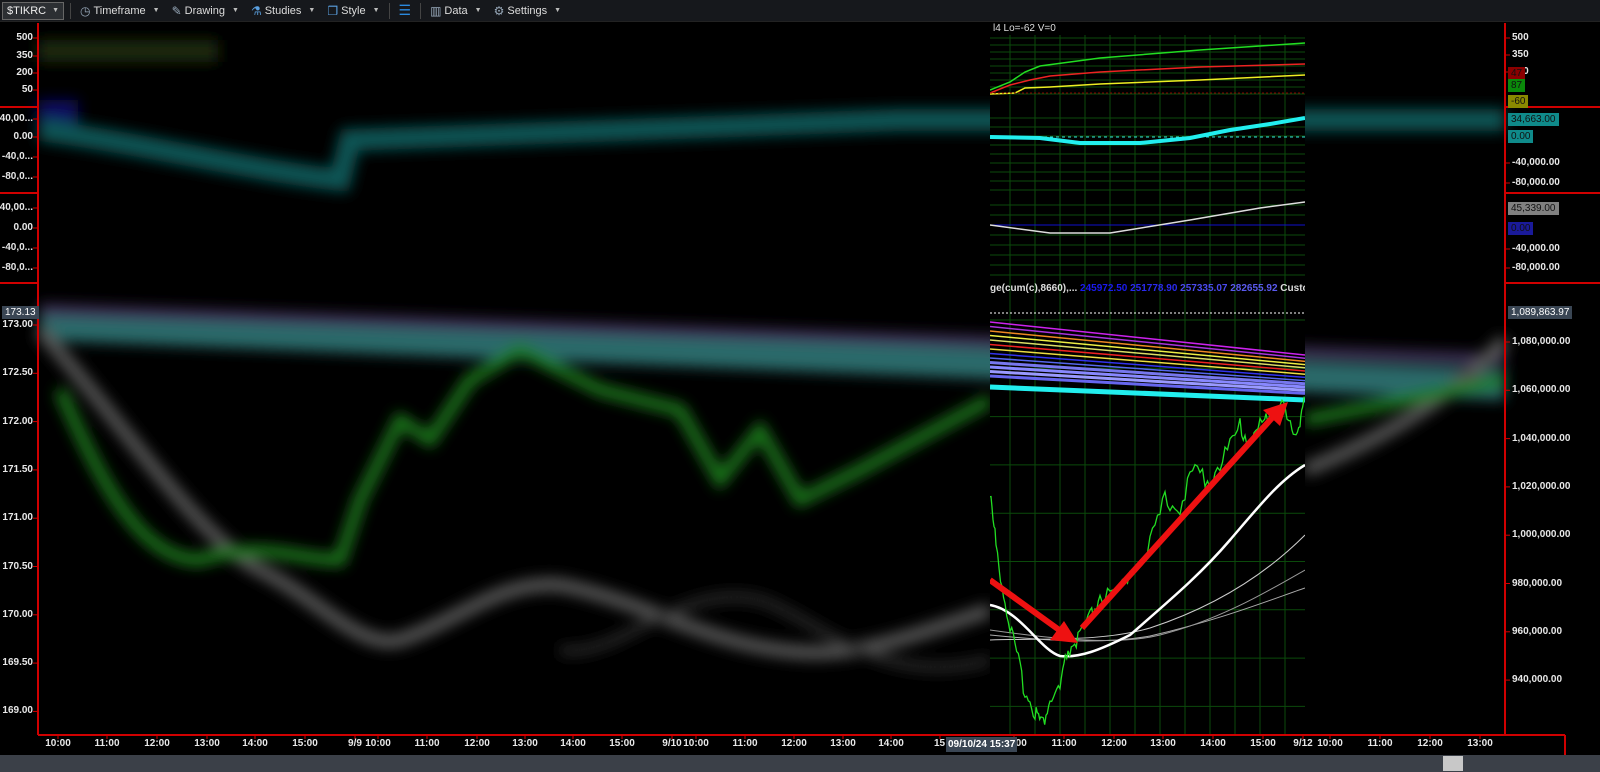 The width and height of the screenshot is (1600, 772). Describe the element at coordinates (1292, 288) in the screenshot. I see `legend-suffix: Custom 4 Li` at that location.